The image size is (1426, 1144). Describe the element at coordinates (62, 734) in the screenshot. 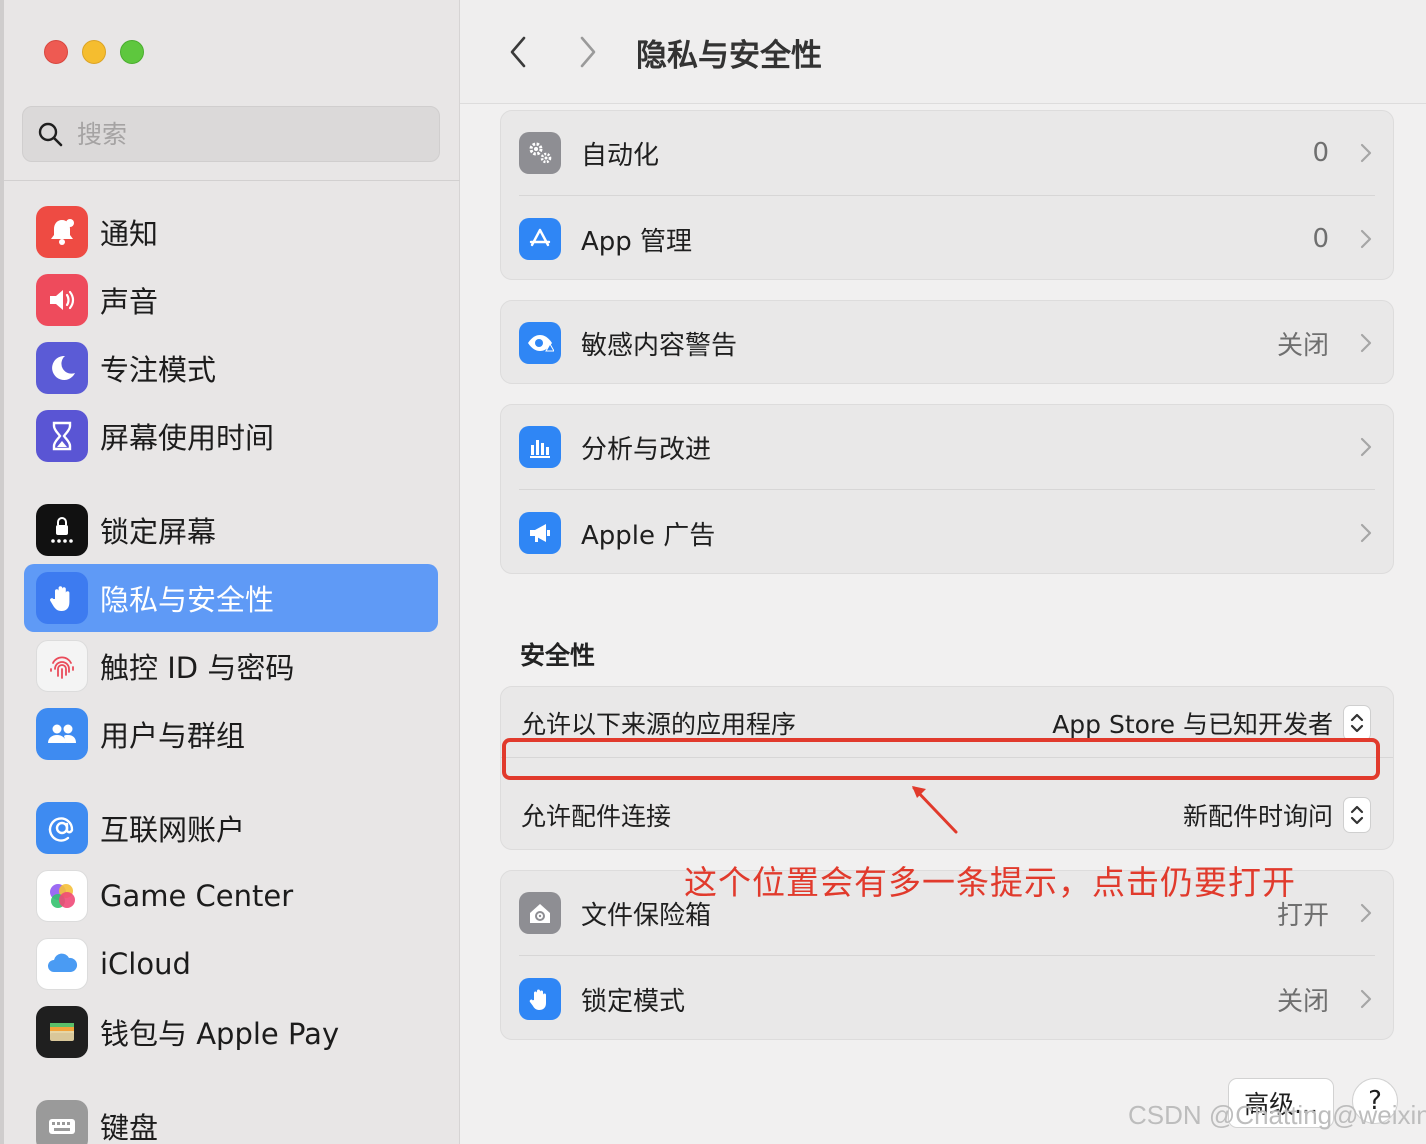

I see `users-icon` at that location.